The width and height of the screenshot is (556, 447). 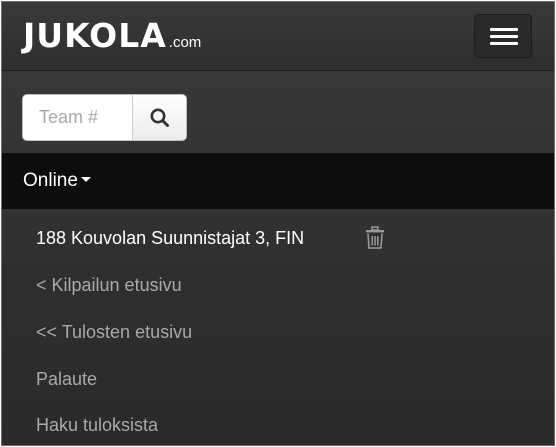 I want to click on link-palaute: Palaute, so click(x=66, y=379).